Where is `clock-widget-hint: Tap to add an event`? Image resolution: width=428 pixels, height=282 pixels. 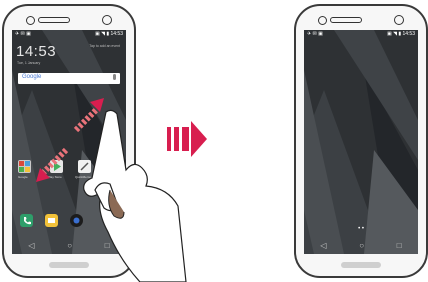 clock-widget-hint: Tap to add an event is located at coordinates (104, 46).